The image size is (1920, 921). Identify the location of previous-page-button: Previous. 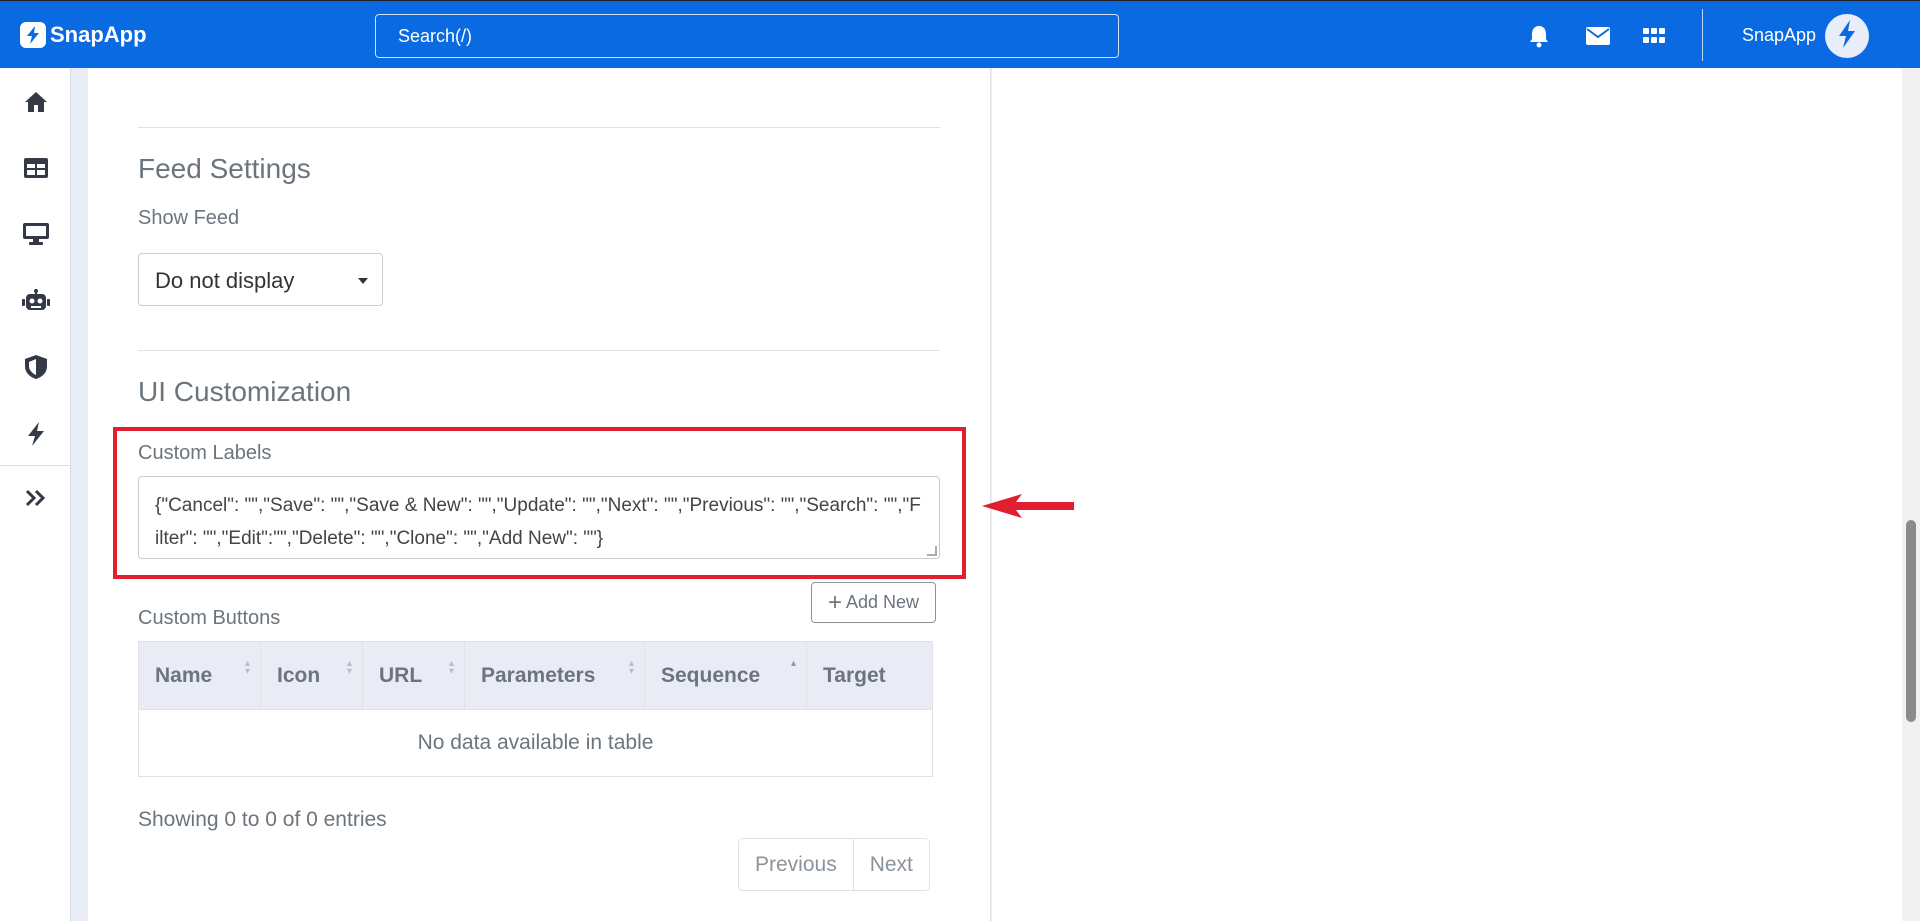
(796, 864).